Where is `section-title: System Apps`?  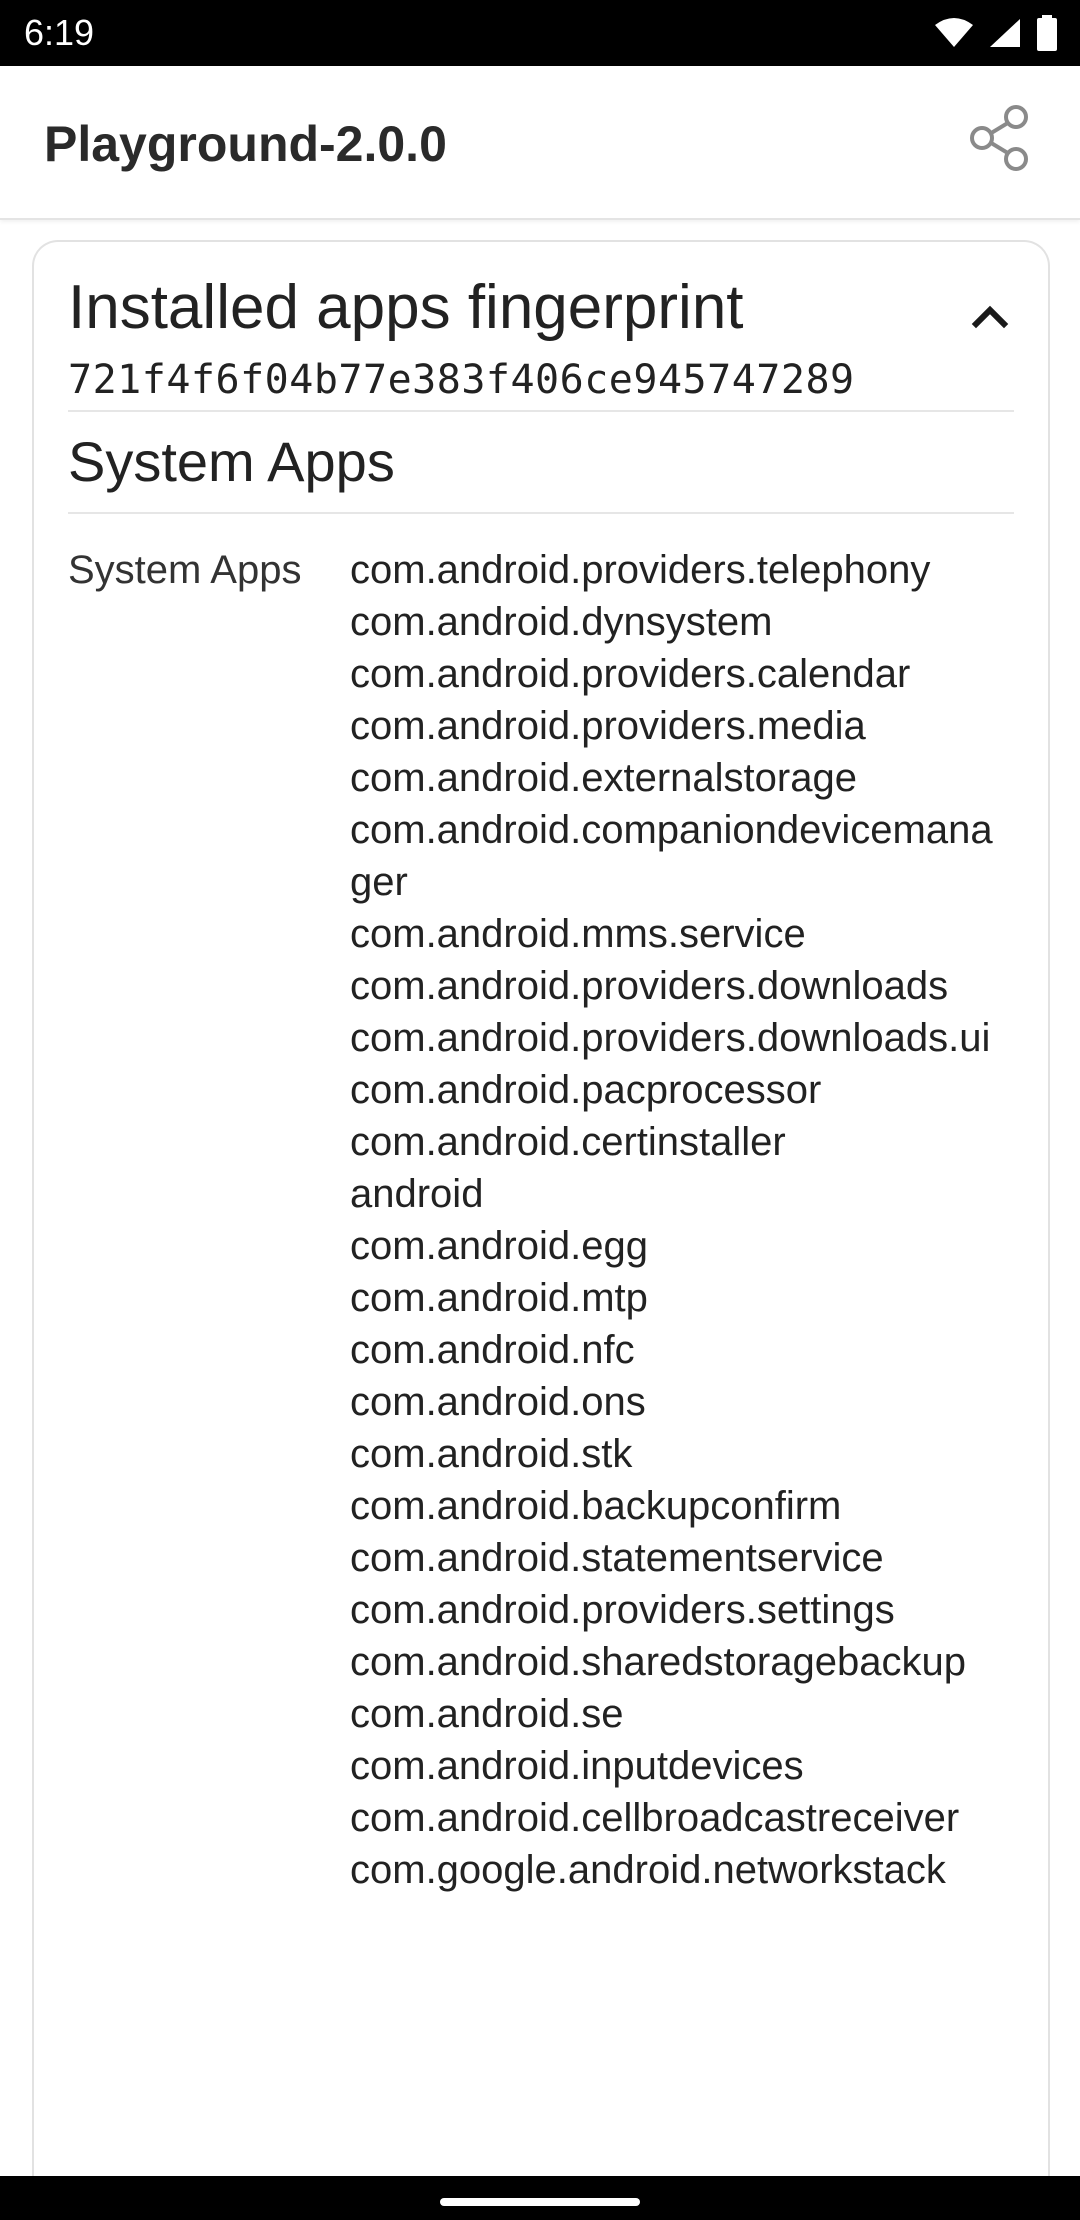
section-title: System Apps is located at coordinates (231, 461).